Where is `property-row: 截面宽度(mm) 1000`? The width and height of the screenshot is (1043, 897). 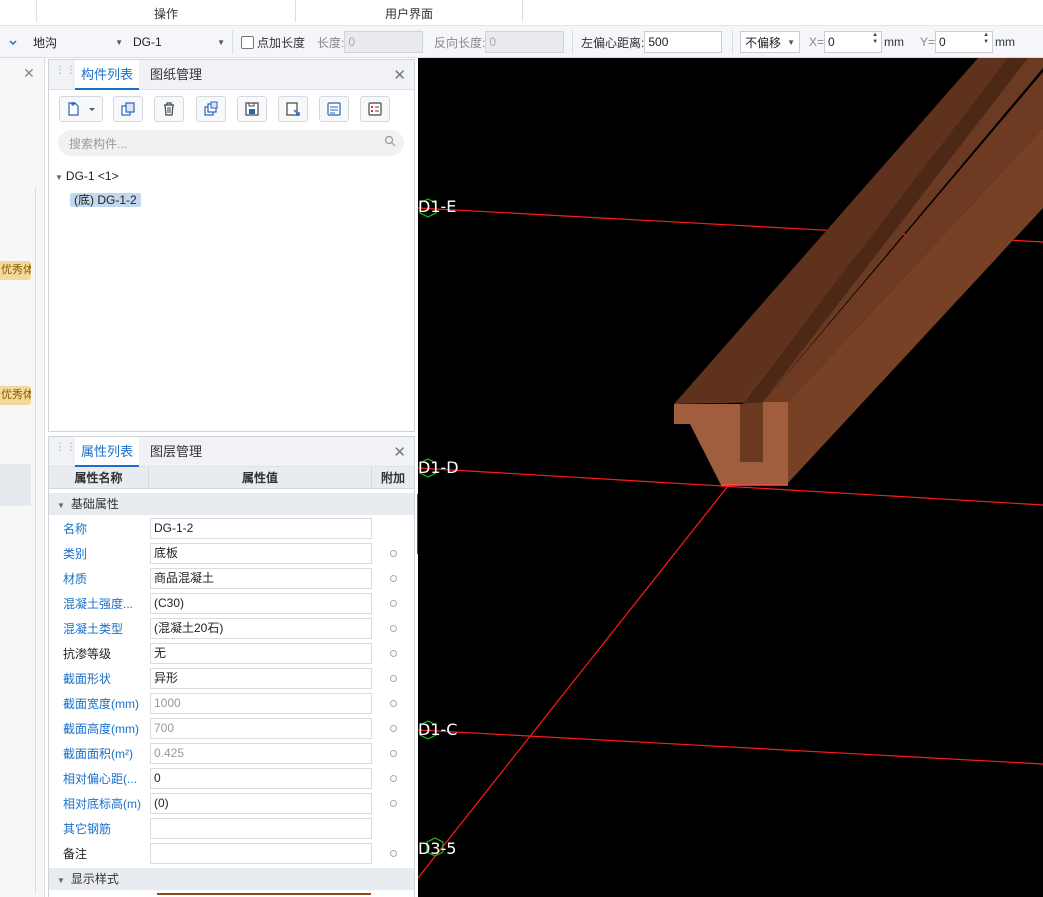
property-row: 截面宽度(mm) 1000 is located at coordinates (231, 703).